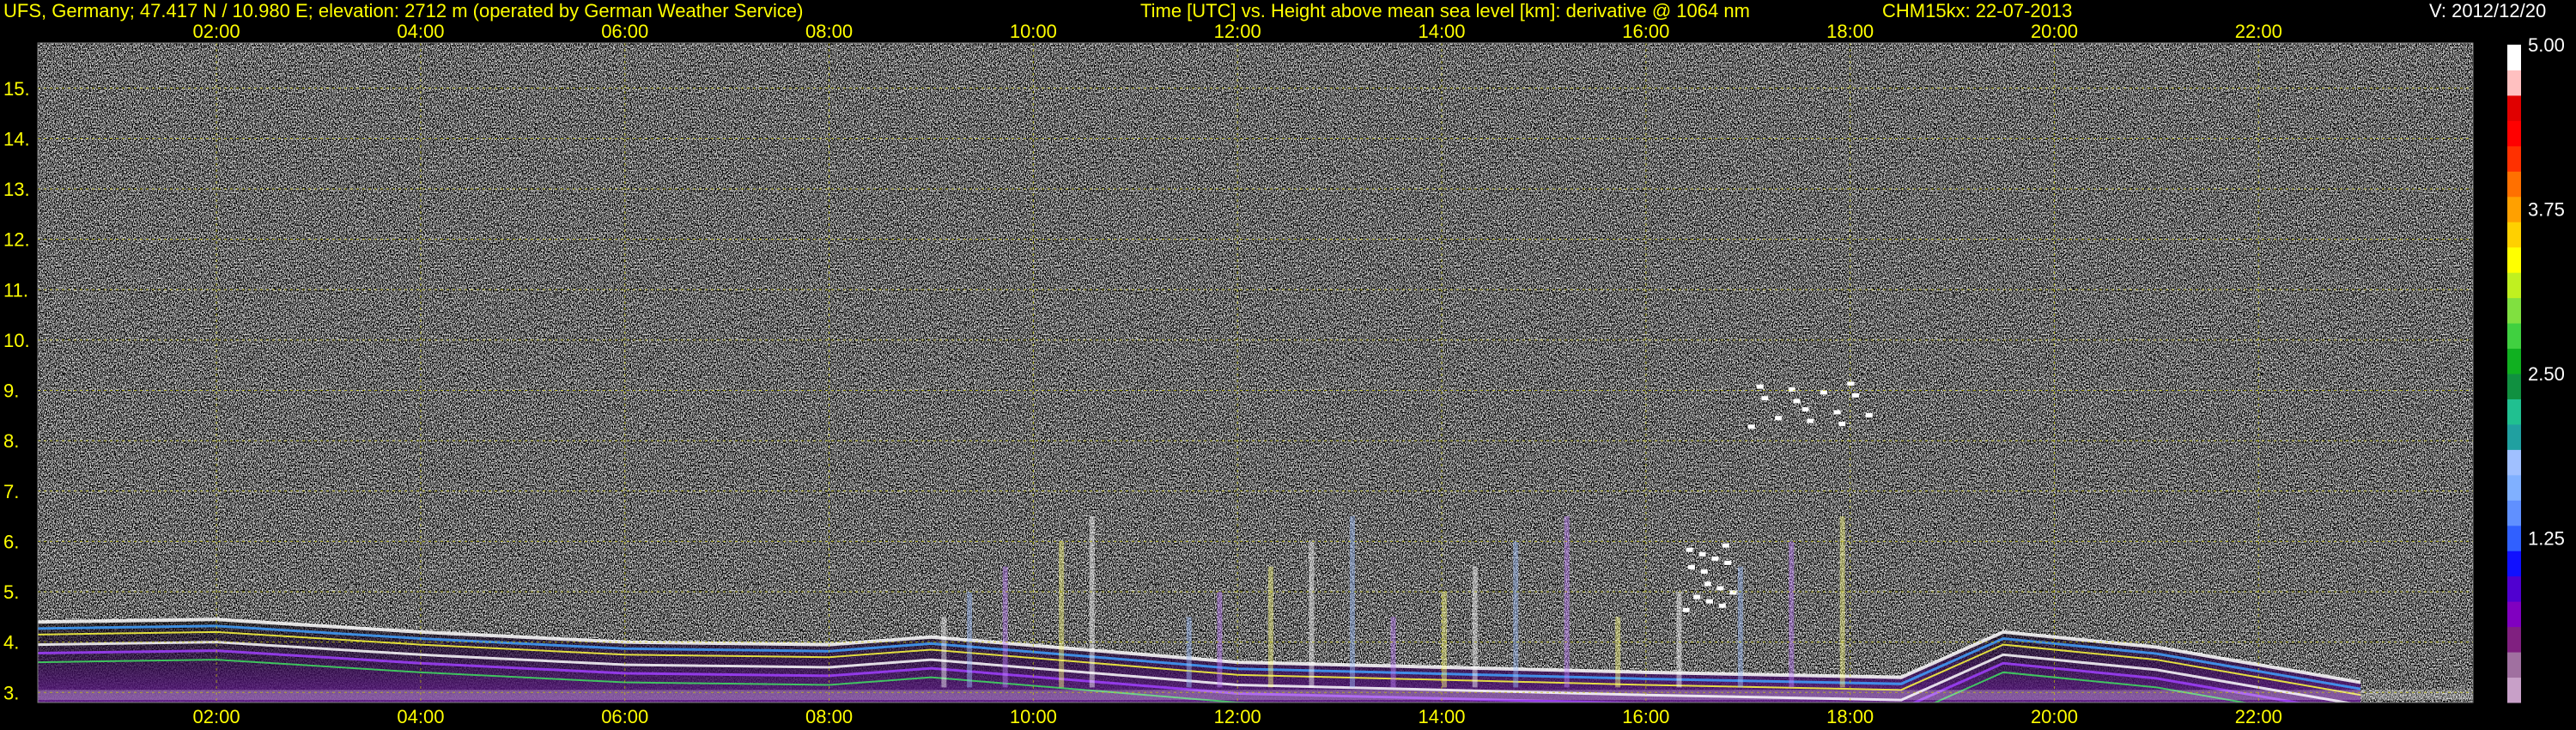 The image size is (2576, 730). What do you see at coordinates (1034, 716) in the screenshot?
I see `x-tick-label-bottom: 10:00` at bounding box center [1034, 716].